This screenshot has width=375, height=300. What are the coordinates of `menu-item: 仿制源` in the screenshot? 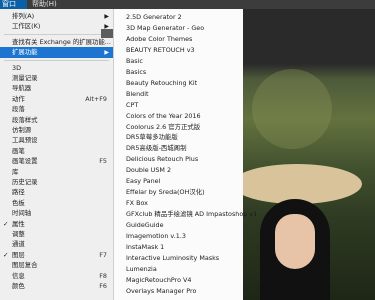 It's located at (56, 130).